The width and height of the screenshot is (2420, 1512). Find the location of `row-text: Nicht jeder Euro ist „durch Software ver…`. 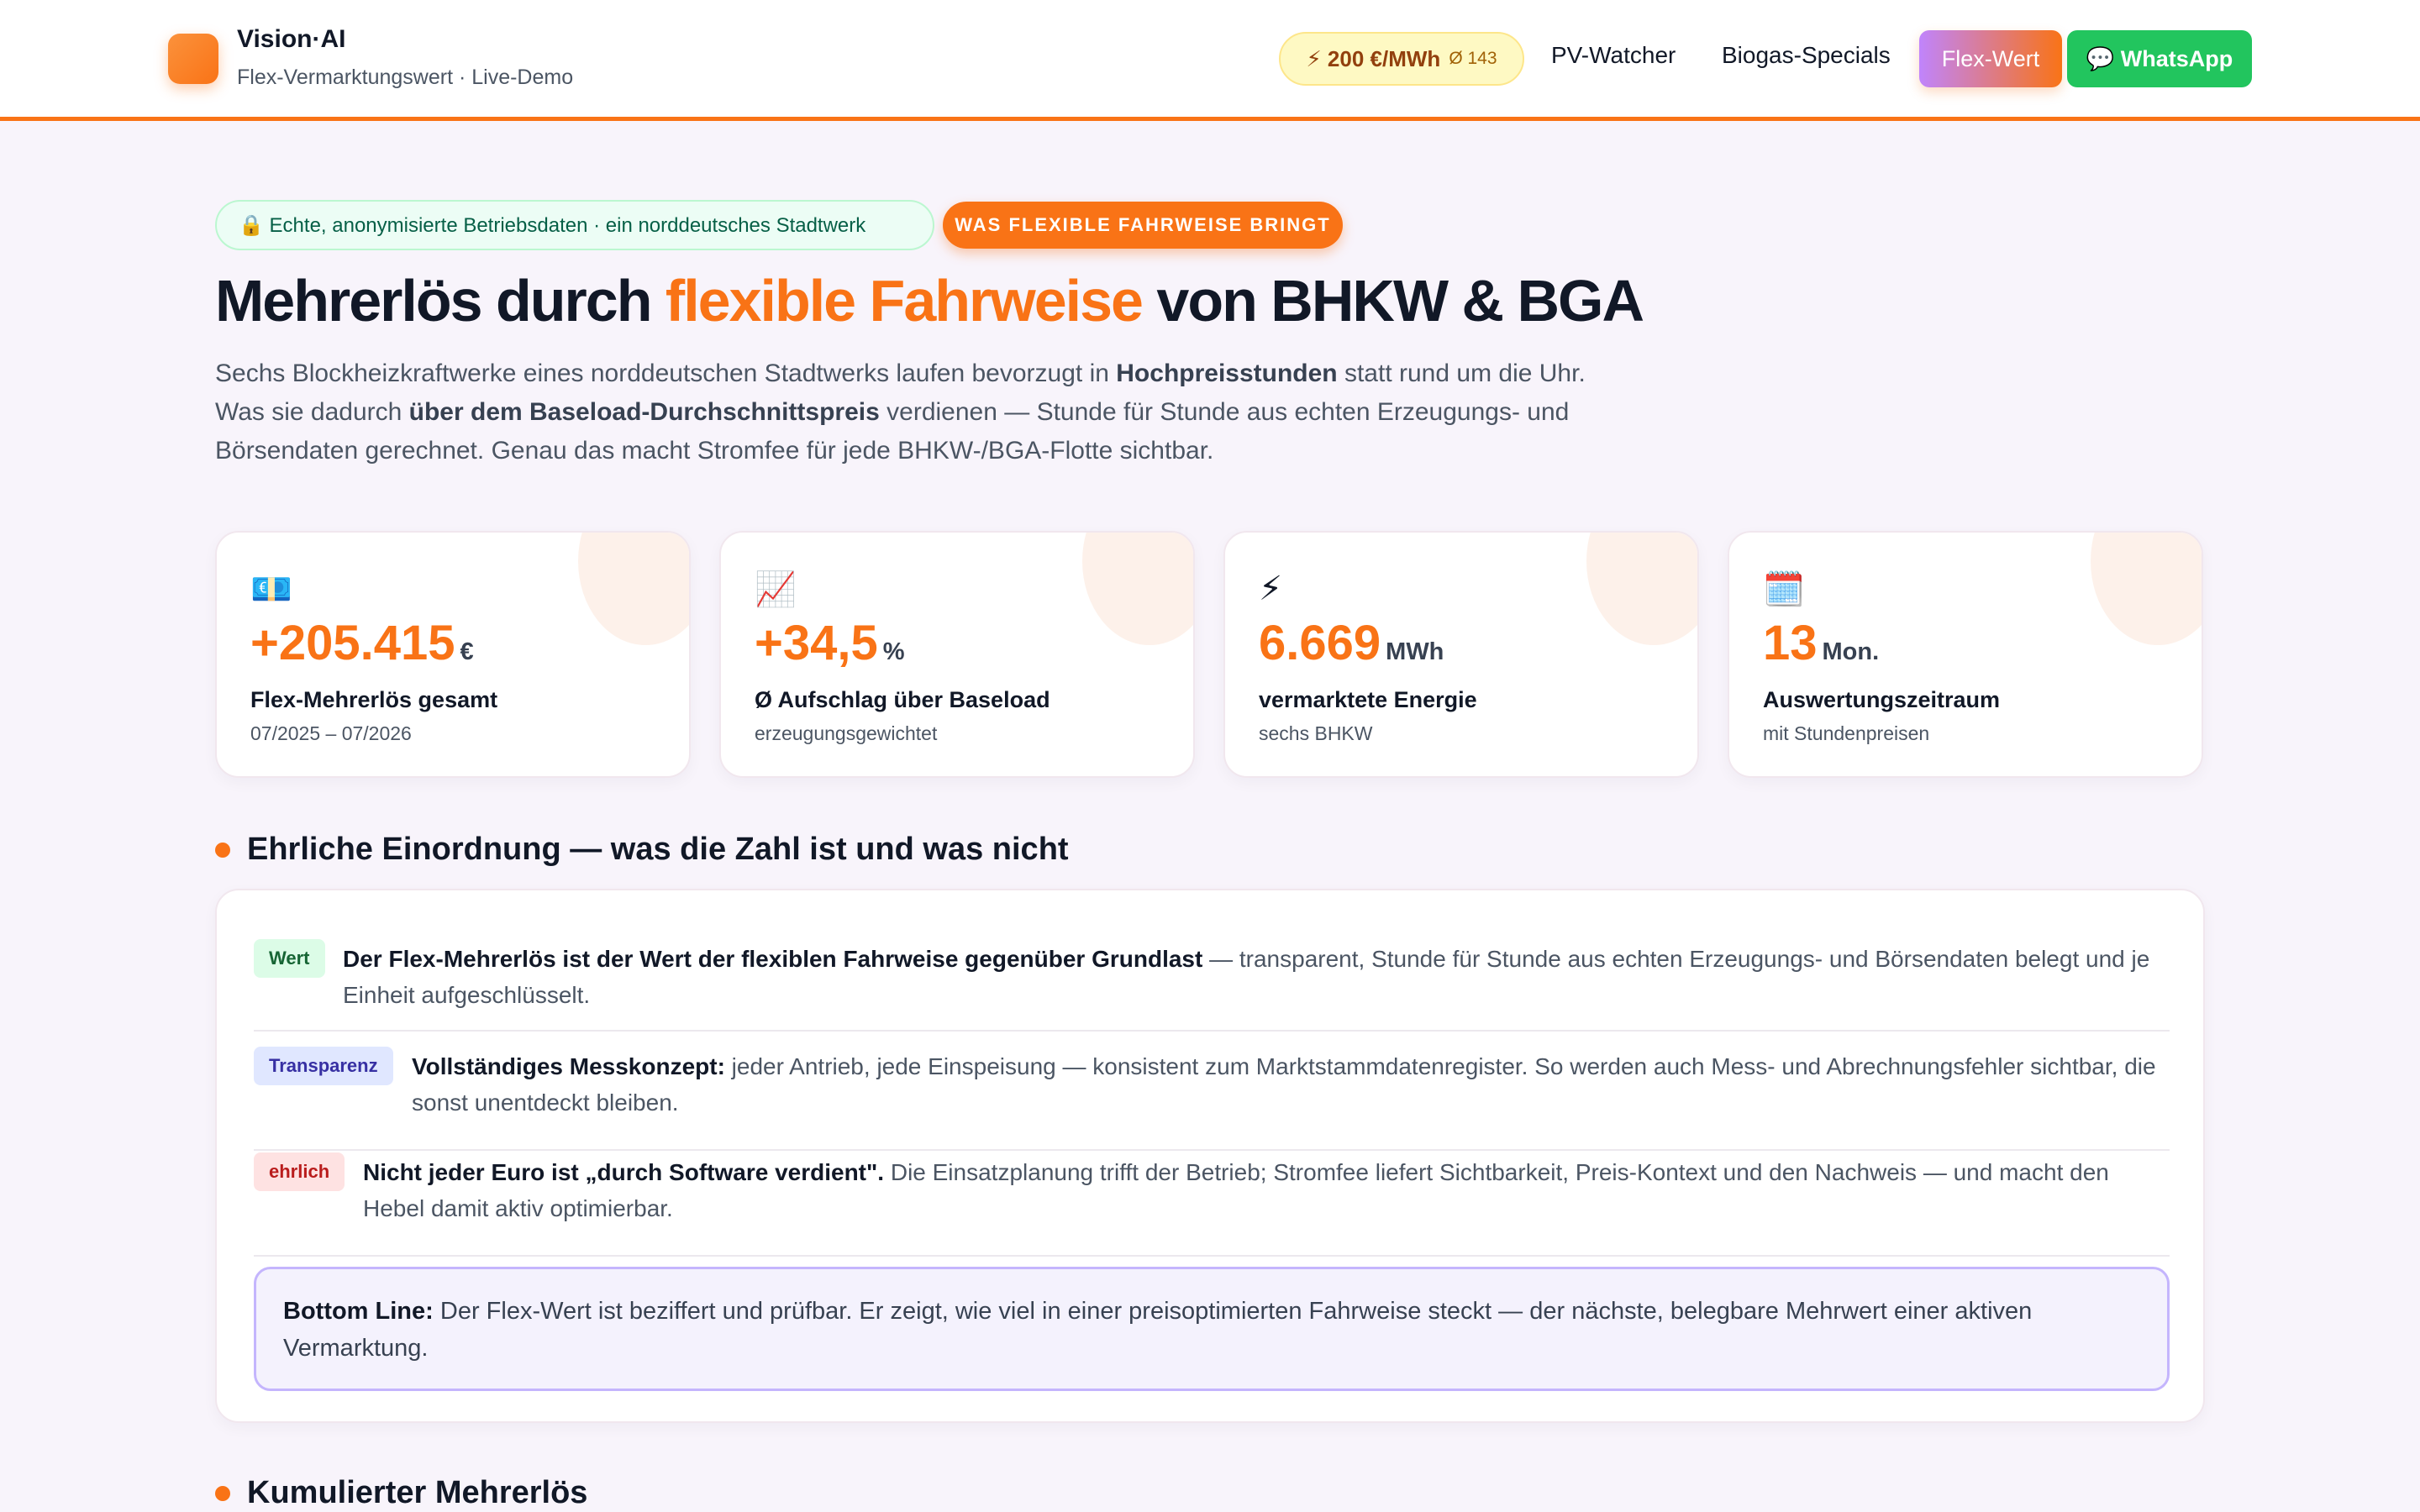

row-text: Nicht jeder Euro ist „durch Software ver… is located at coordinates (1266, 1190).